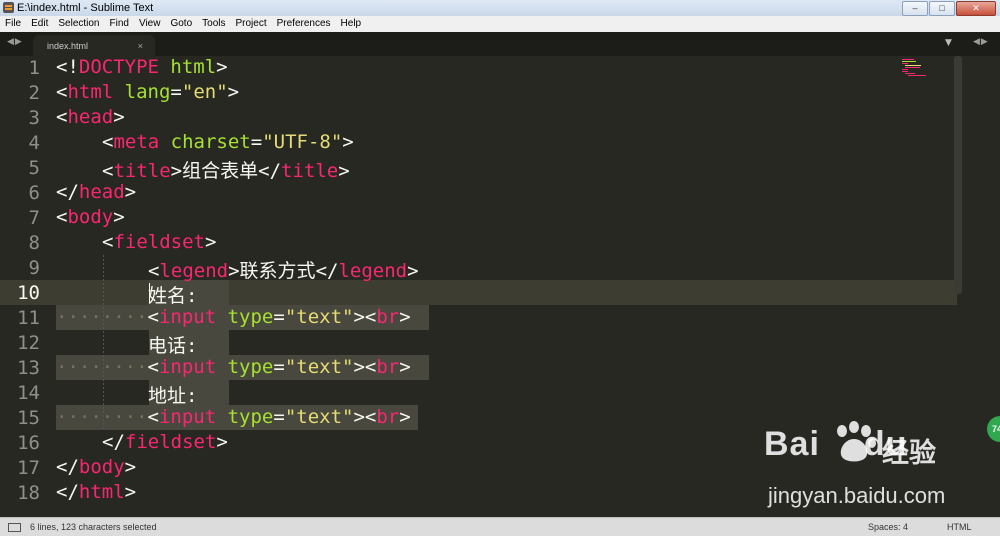 The width and height of the screenshot is (1000, 536). I want to click on code-line-9: <legend>联系方式</legend>, so click(283, 271).